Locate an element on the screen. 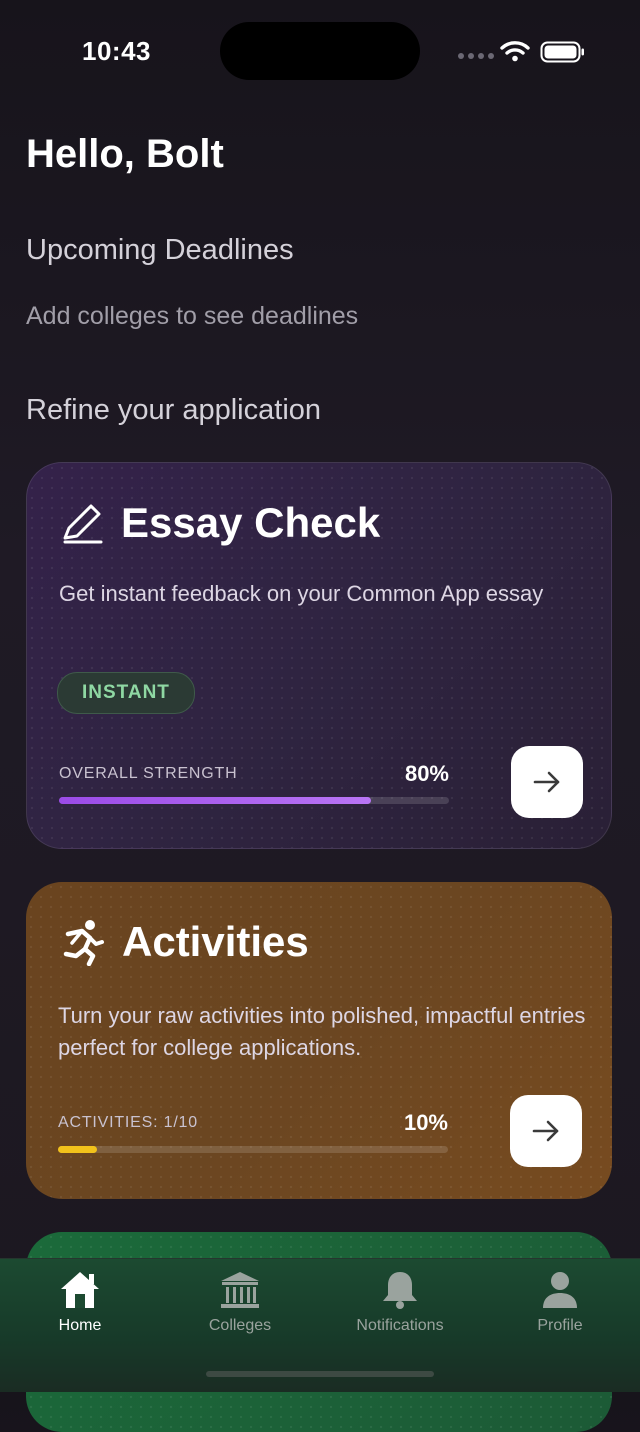 The width and height of the screenshot is (640, 1432). tab-home: Home is located at coordinates (80, 1302).